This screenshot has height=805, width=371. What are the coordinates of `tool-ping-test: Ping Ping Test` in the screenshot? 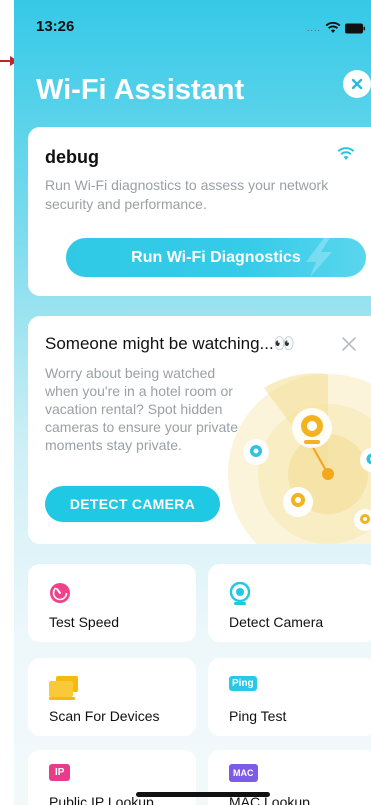 It's located at (289, 697).